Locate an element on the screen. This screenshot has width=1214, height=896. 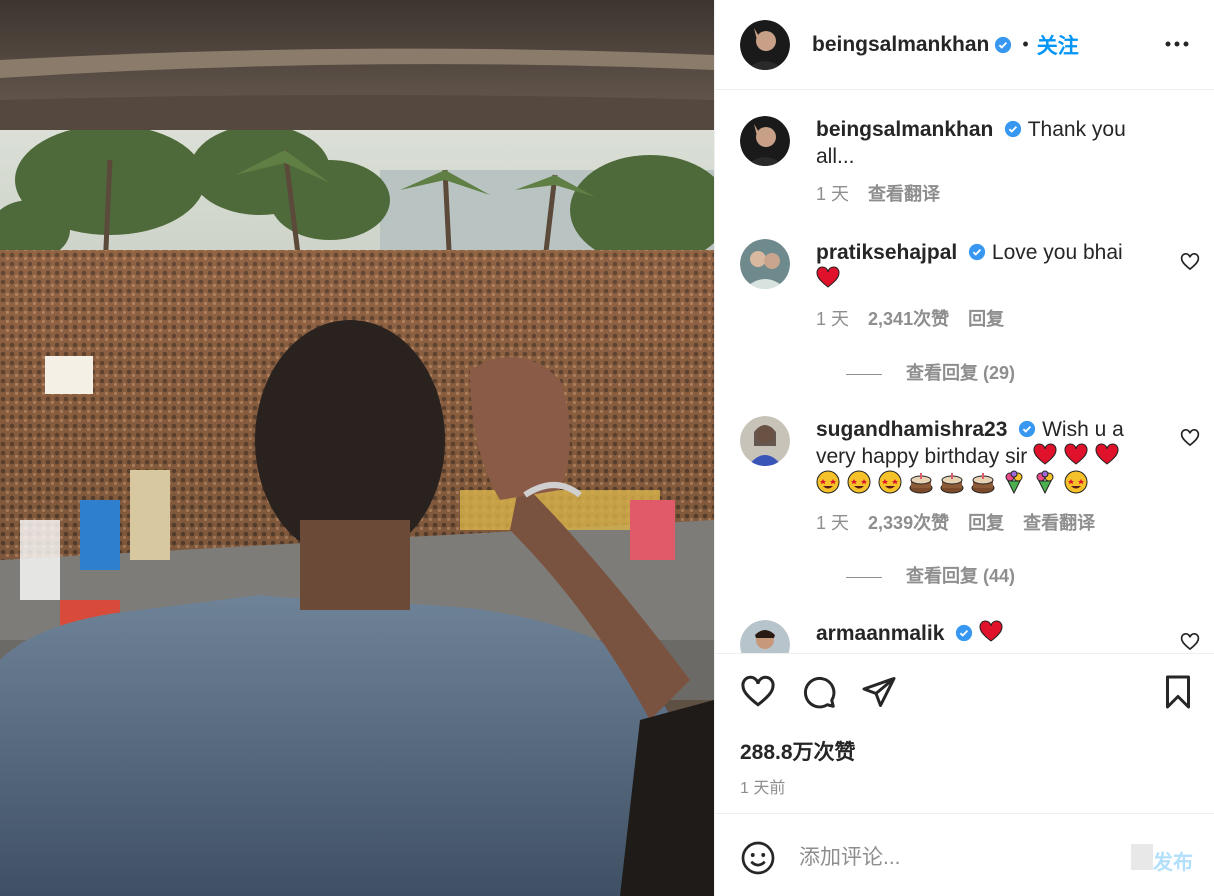
comment-text: Love you bhai is located at coordinates (1057, 252).